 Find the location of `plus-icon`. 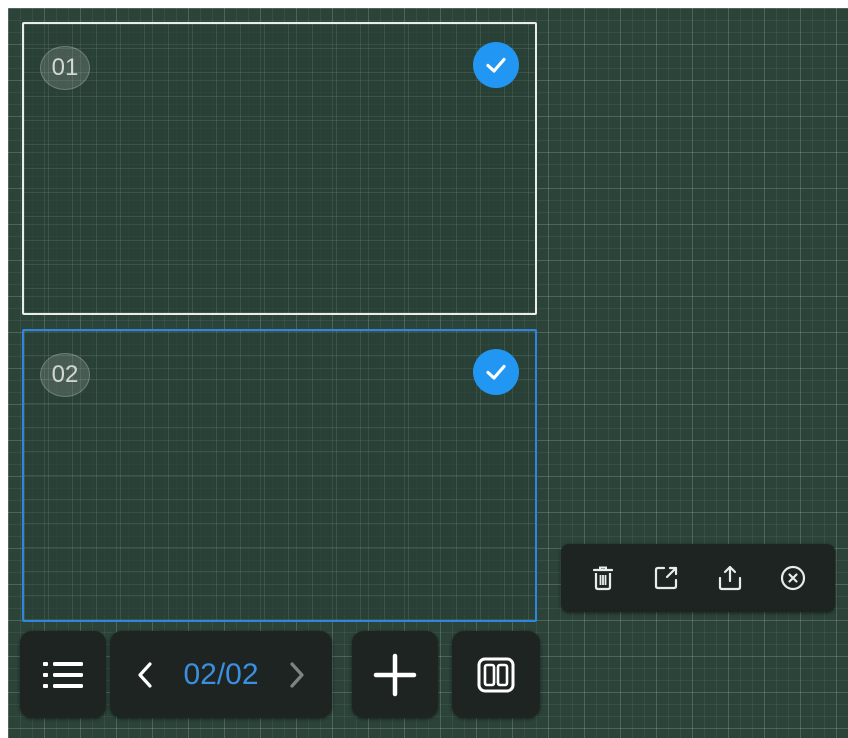

plus-icon is located at coordinates (395, 674).